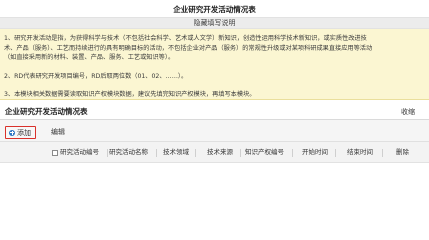 The height and width of the screenshot is (240, 429). I want to click on toolbar: 添加 编辑, so click(214, 131).